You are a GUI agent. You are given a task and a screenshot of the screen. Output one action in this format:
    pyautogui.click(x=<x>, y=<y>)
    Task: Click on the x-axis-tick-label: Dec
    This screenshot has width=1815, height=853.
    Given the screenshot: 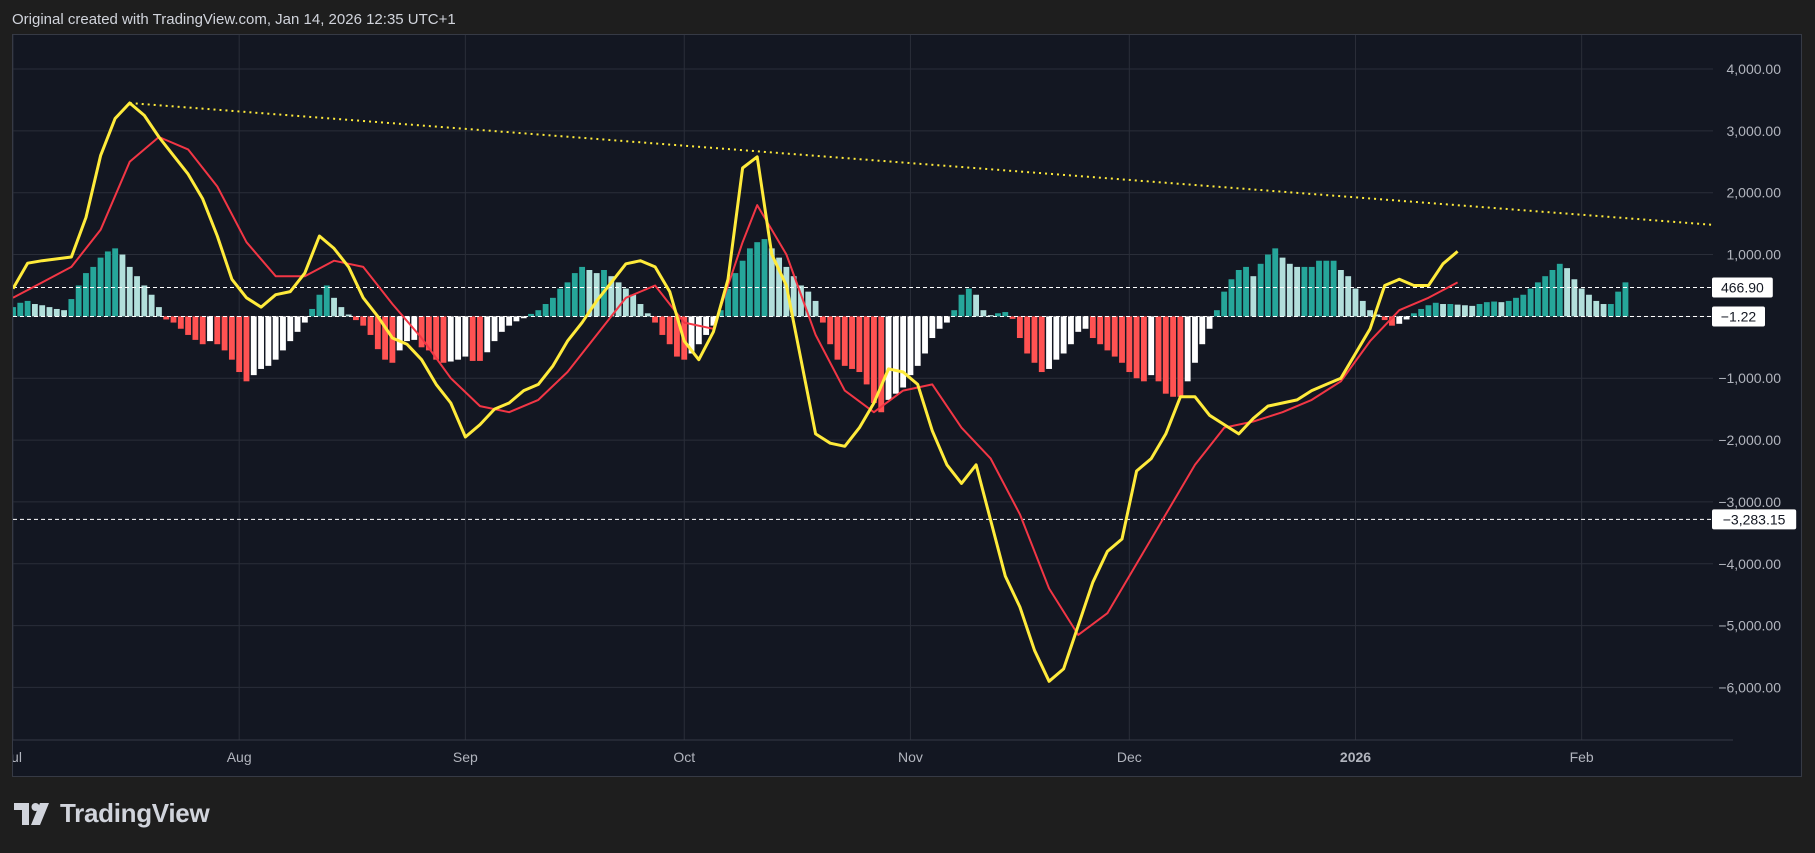 What is the action you would take?
    pyautogui.click(x=1129, y=757)
    